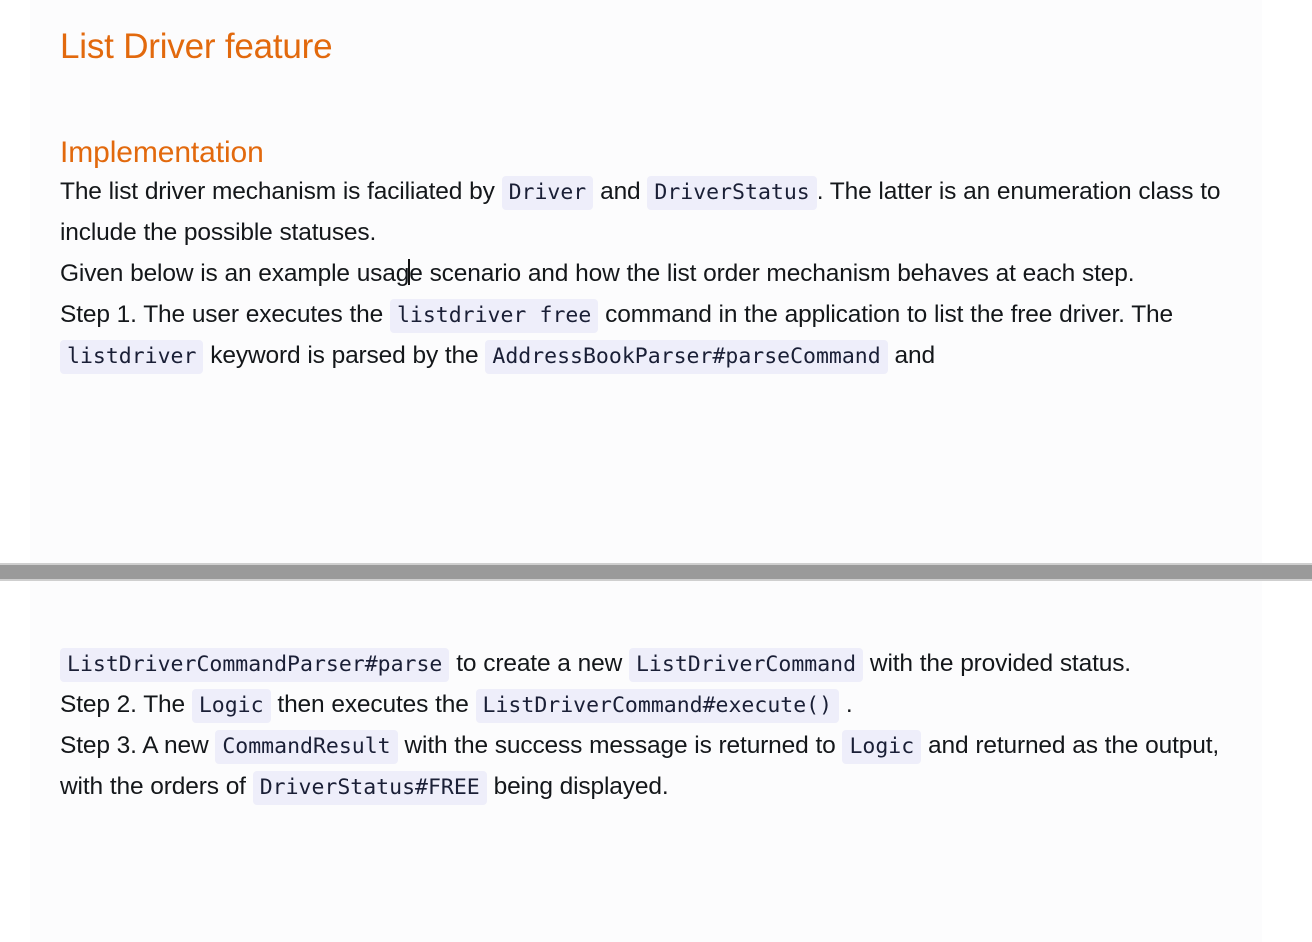  I want to click on paragraph-step-3-text-4: being displayed., so click(577, 786).